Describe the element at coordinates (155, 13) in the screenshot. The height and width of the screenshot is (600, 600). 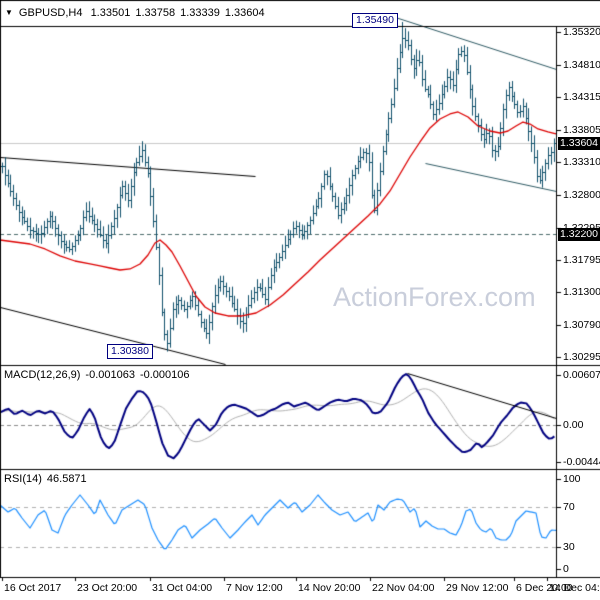
I see `ohlc-high: 1.33758` at that location.